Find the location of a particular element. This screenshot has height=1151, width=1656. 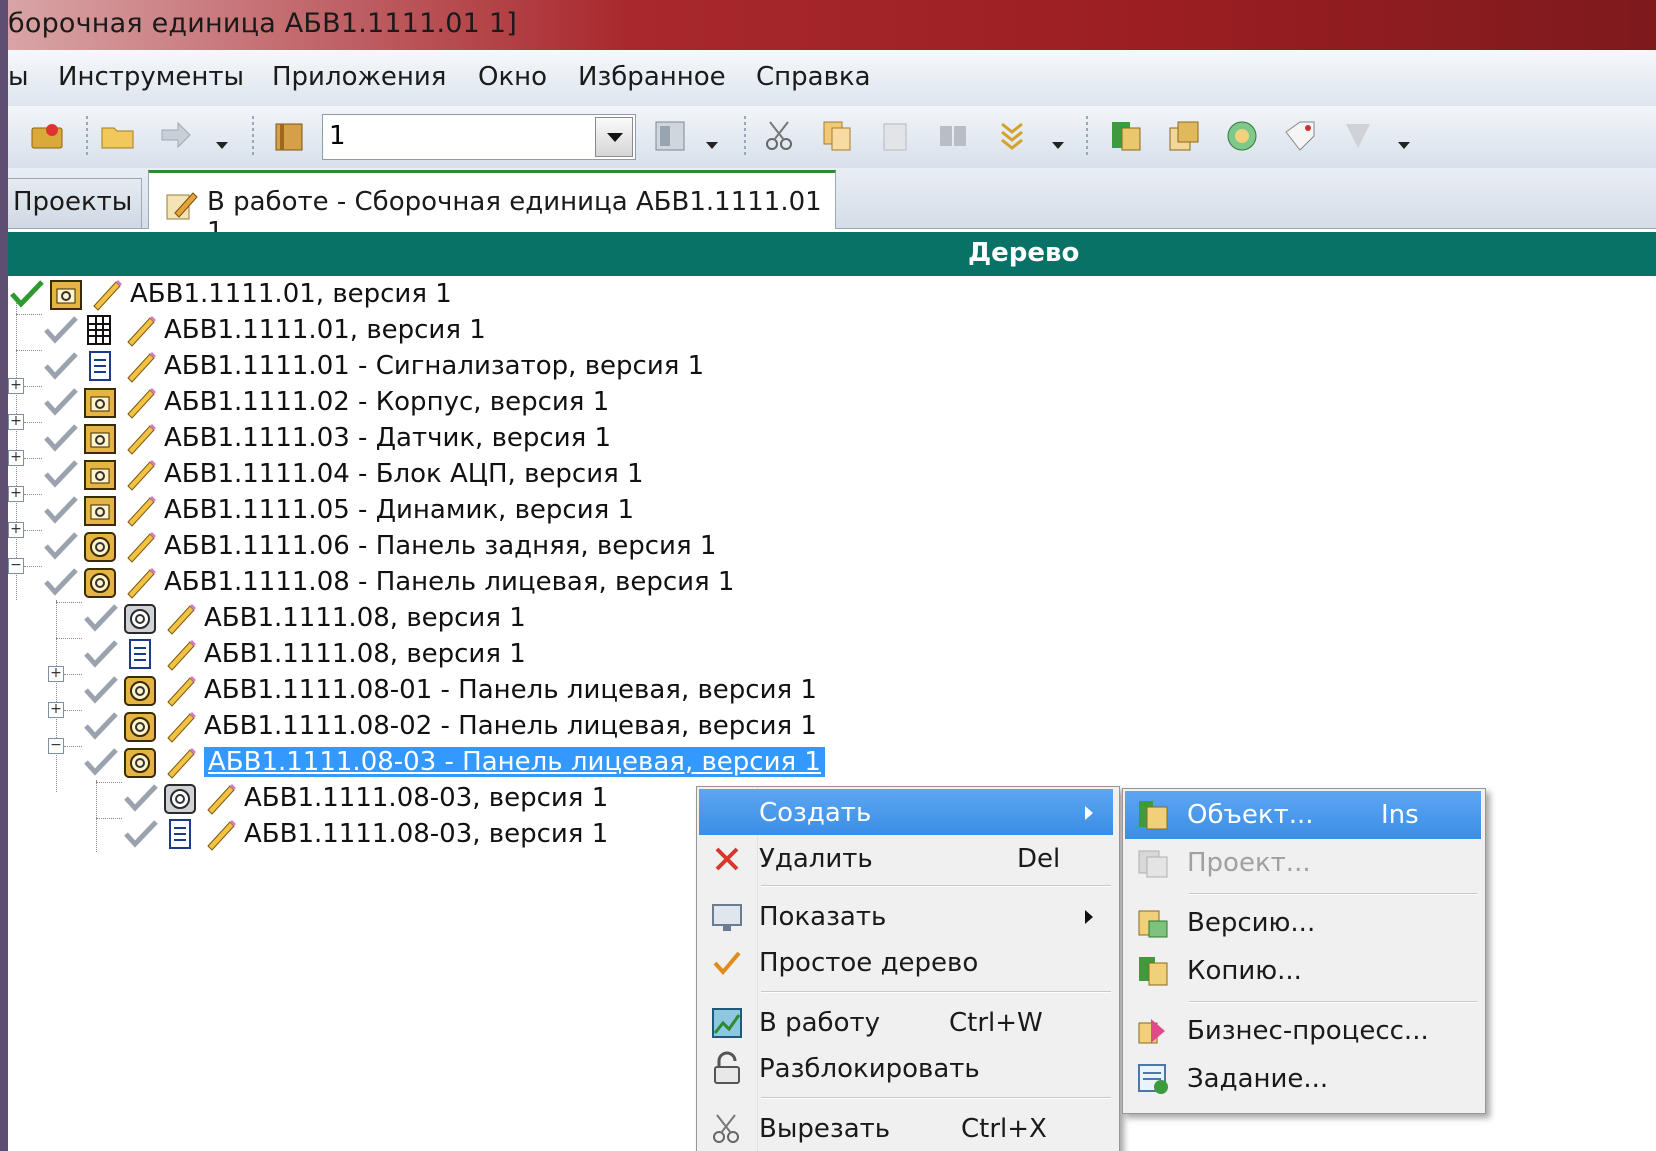

menu-item-unlock: Разблокировать is located at coordinates (906, 1068).